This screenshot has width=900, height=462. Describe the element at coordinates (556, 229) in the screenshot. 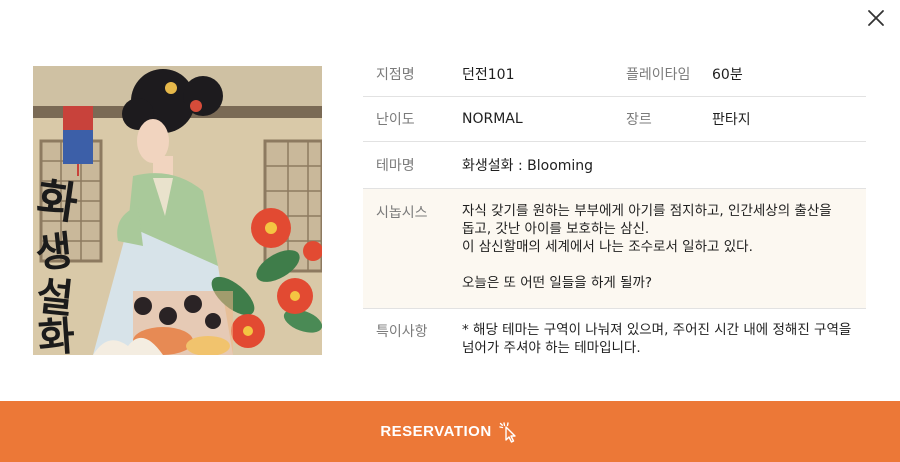

I see `synopsis-line: 돕고, 갓난 아이를 보호하는 삼신.` at that location.